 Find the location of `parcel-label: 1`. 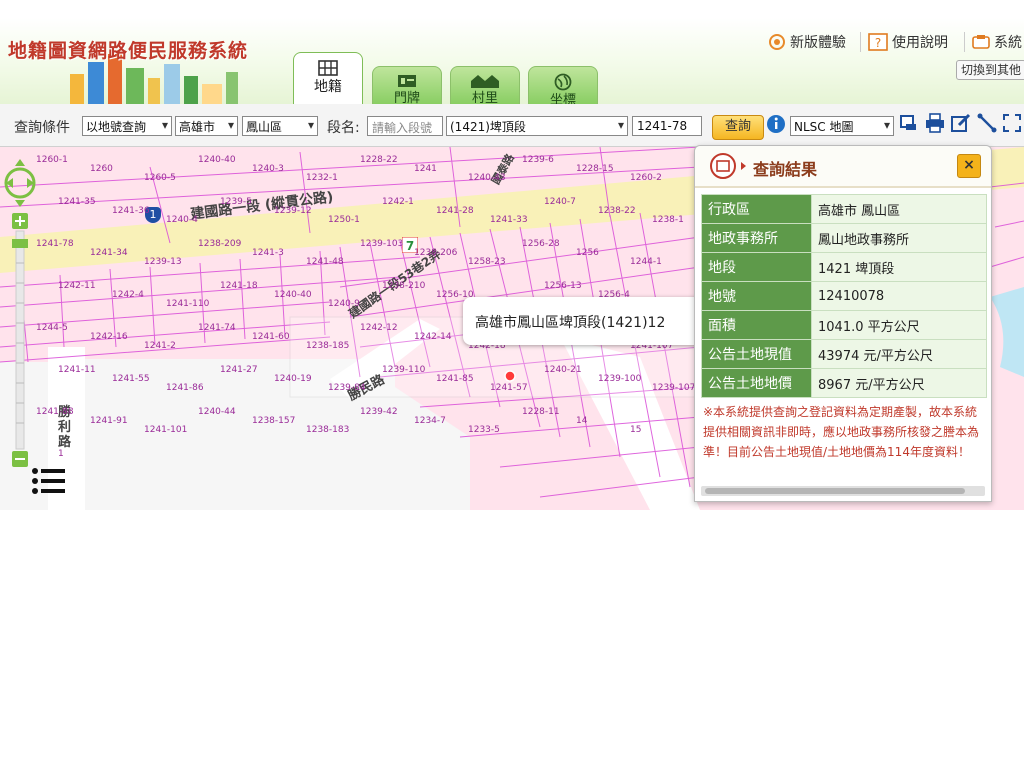

parcel-label: 1 is located at coordinates (61, 454).